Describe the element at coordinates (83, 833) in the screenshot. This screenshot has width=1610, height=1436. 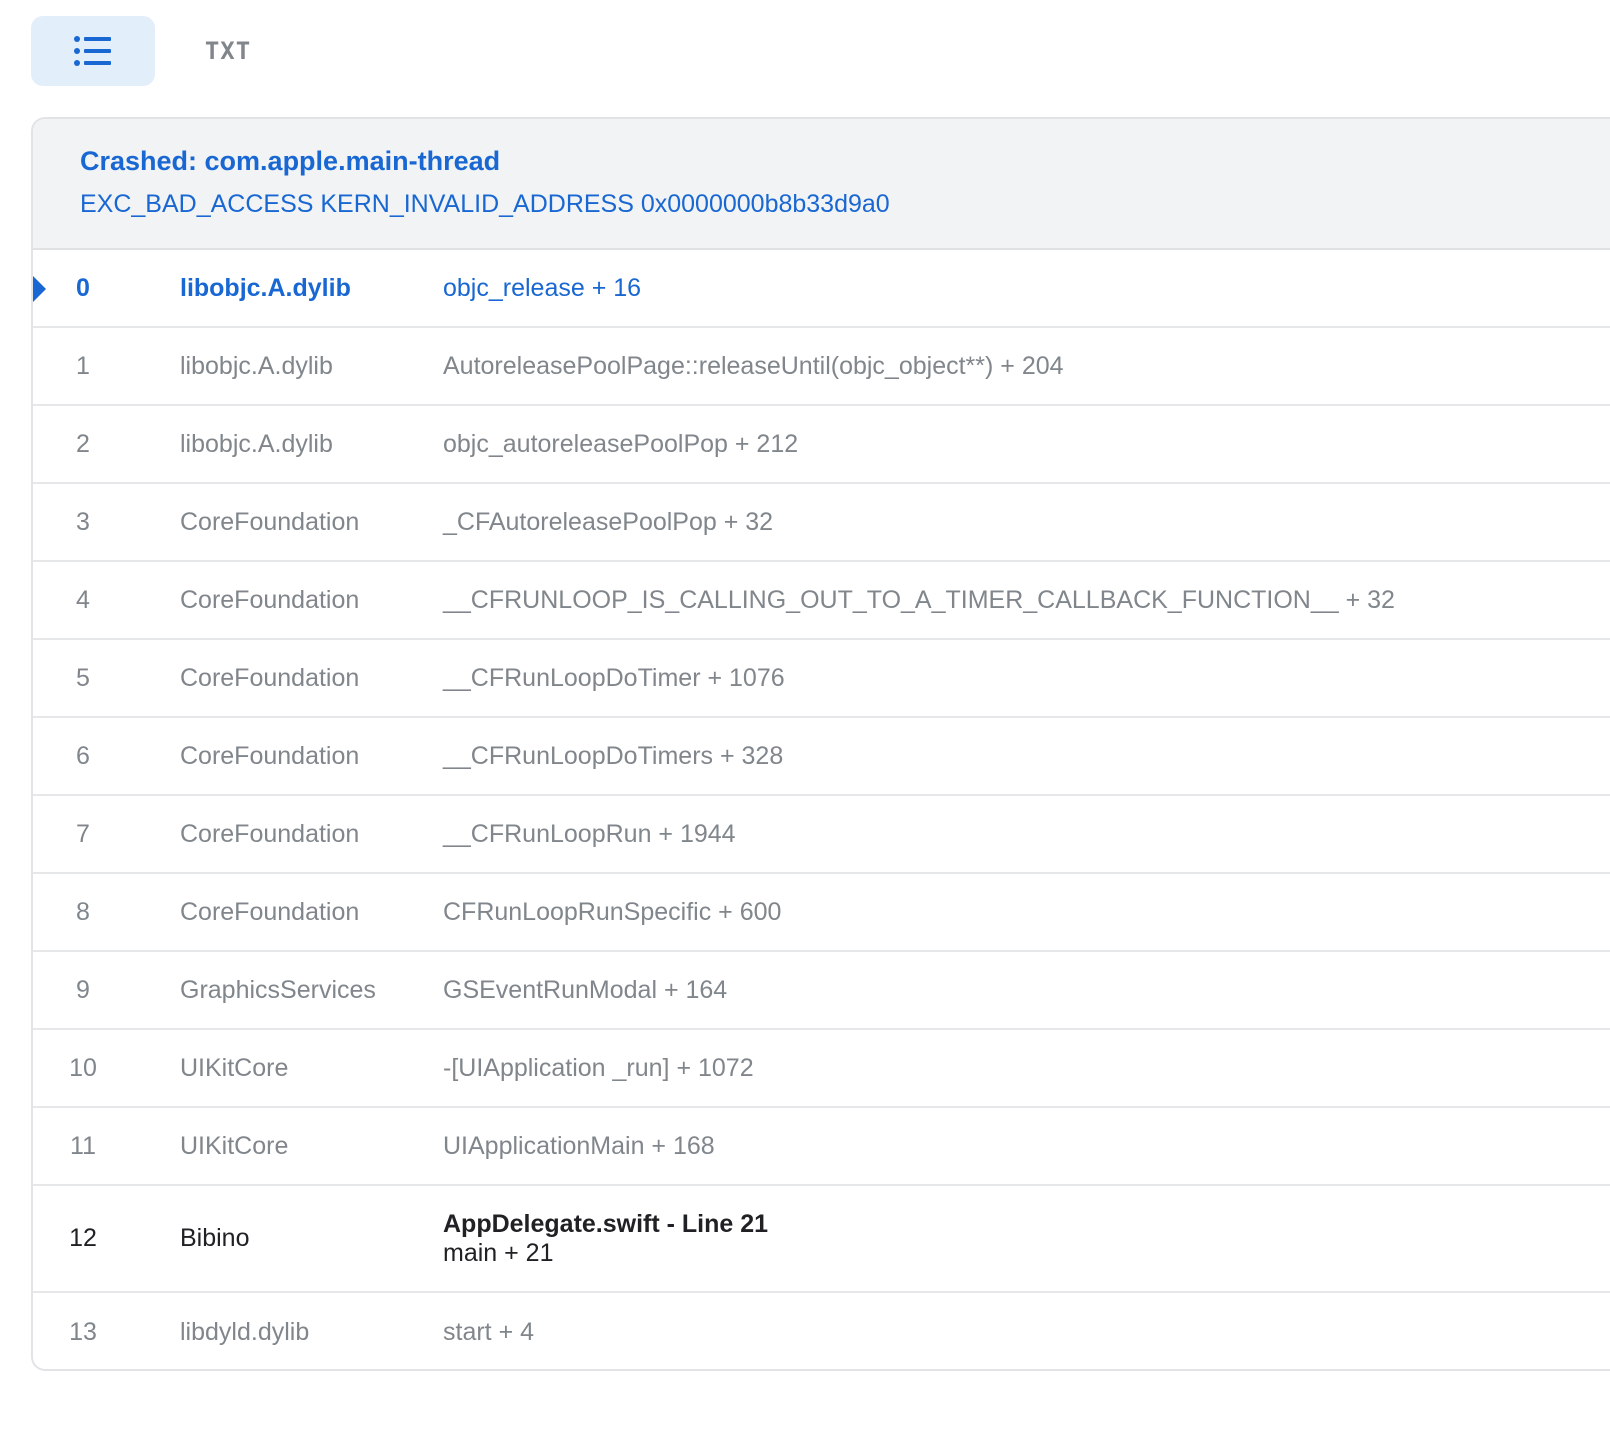
I see `frame-index: 7` at that location.